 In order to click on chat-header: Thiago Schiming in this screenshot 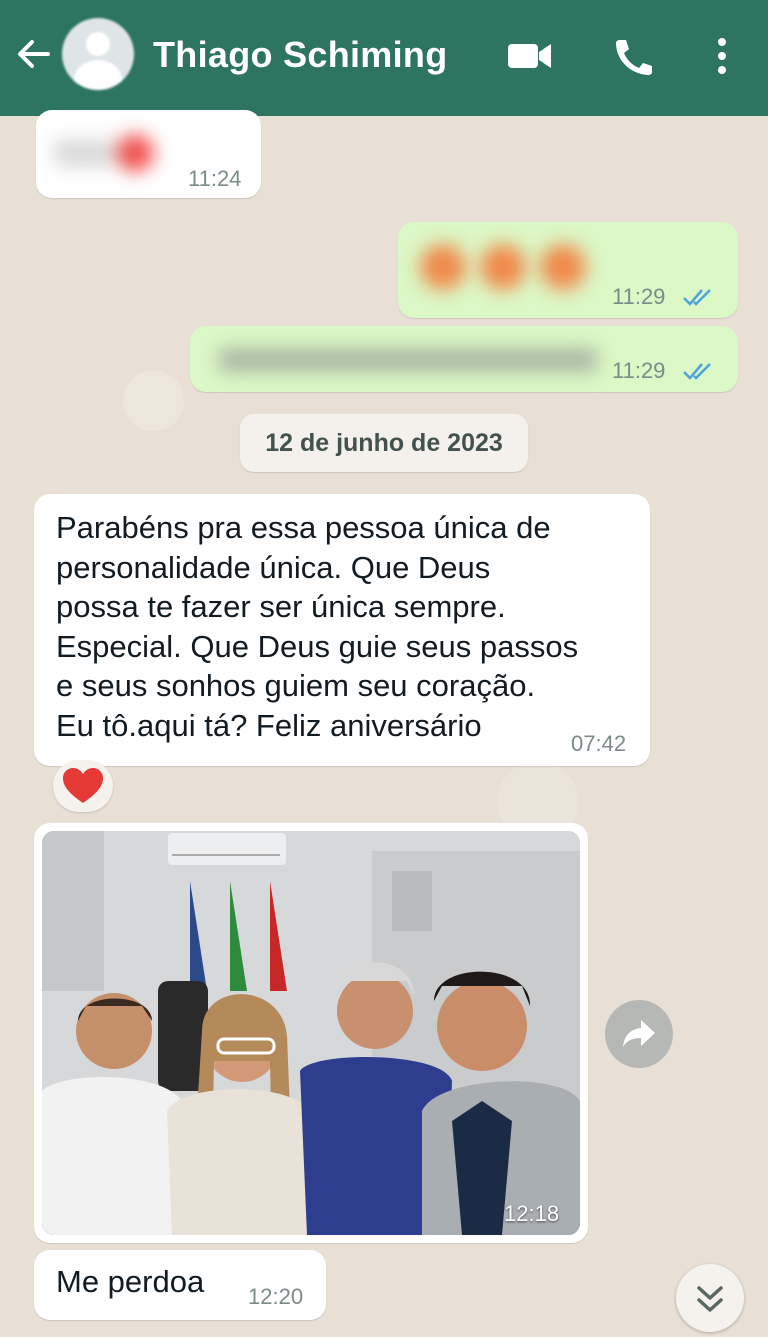, I will do `click(384, 58)`.